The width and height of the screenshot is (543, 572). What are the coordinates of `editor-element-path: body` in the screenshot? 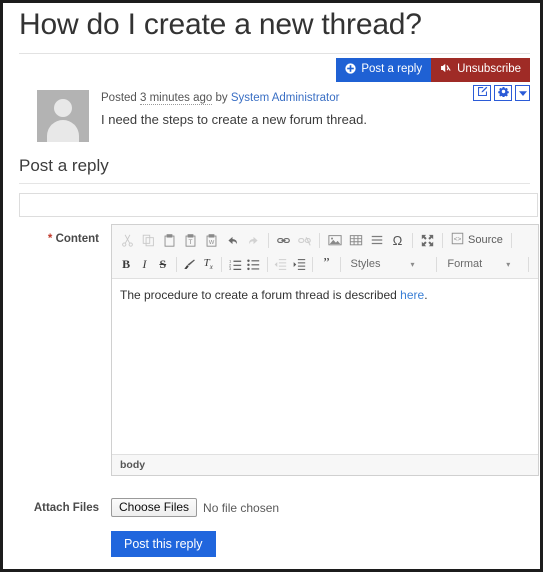 It's located at (325, 464).